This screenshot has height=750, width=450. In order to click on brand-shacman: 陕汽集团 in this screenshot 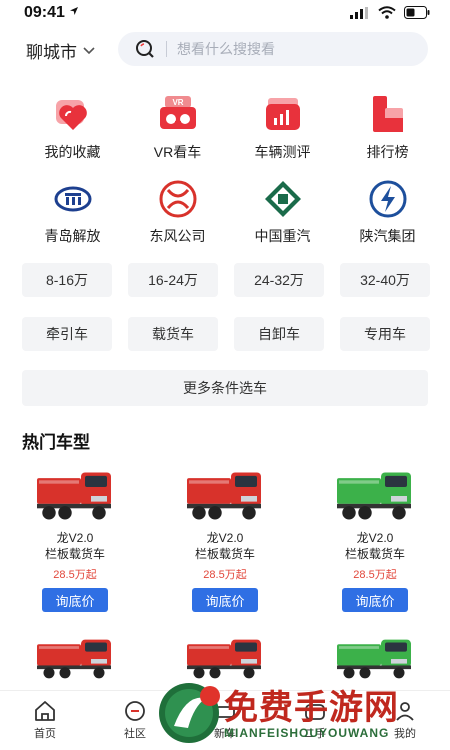, I will do `click(387, 212)`.